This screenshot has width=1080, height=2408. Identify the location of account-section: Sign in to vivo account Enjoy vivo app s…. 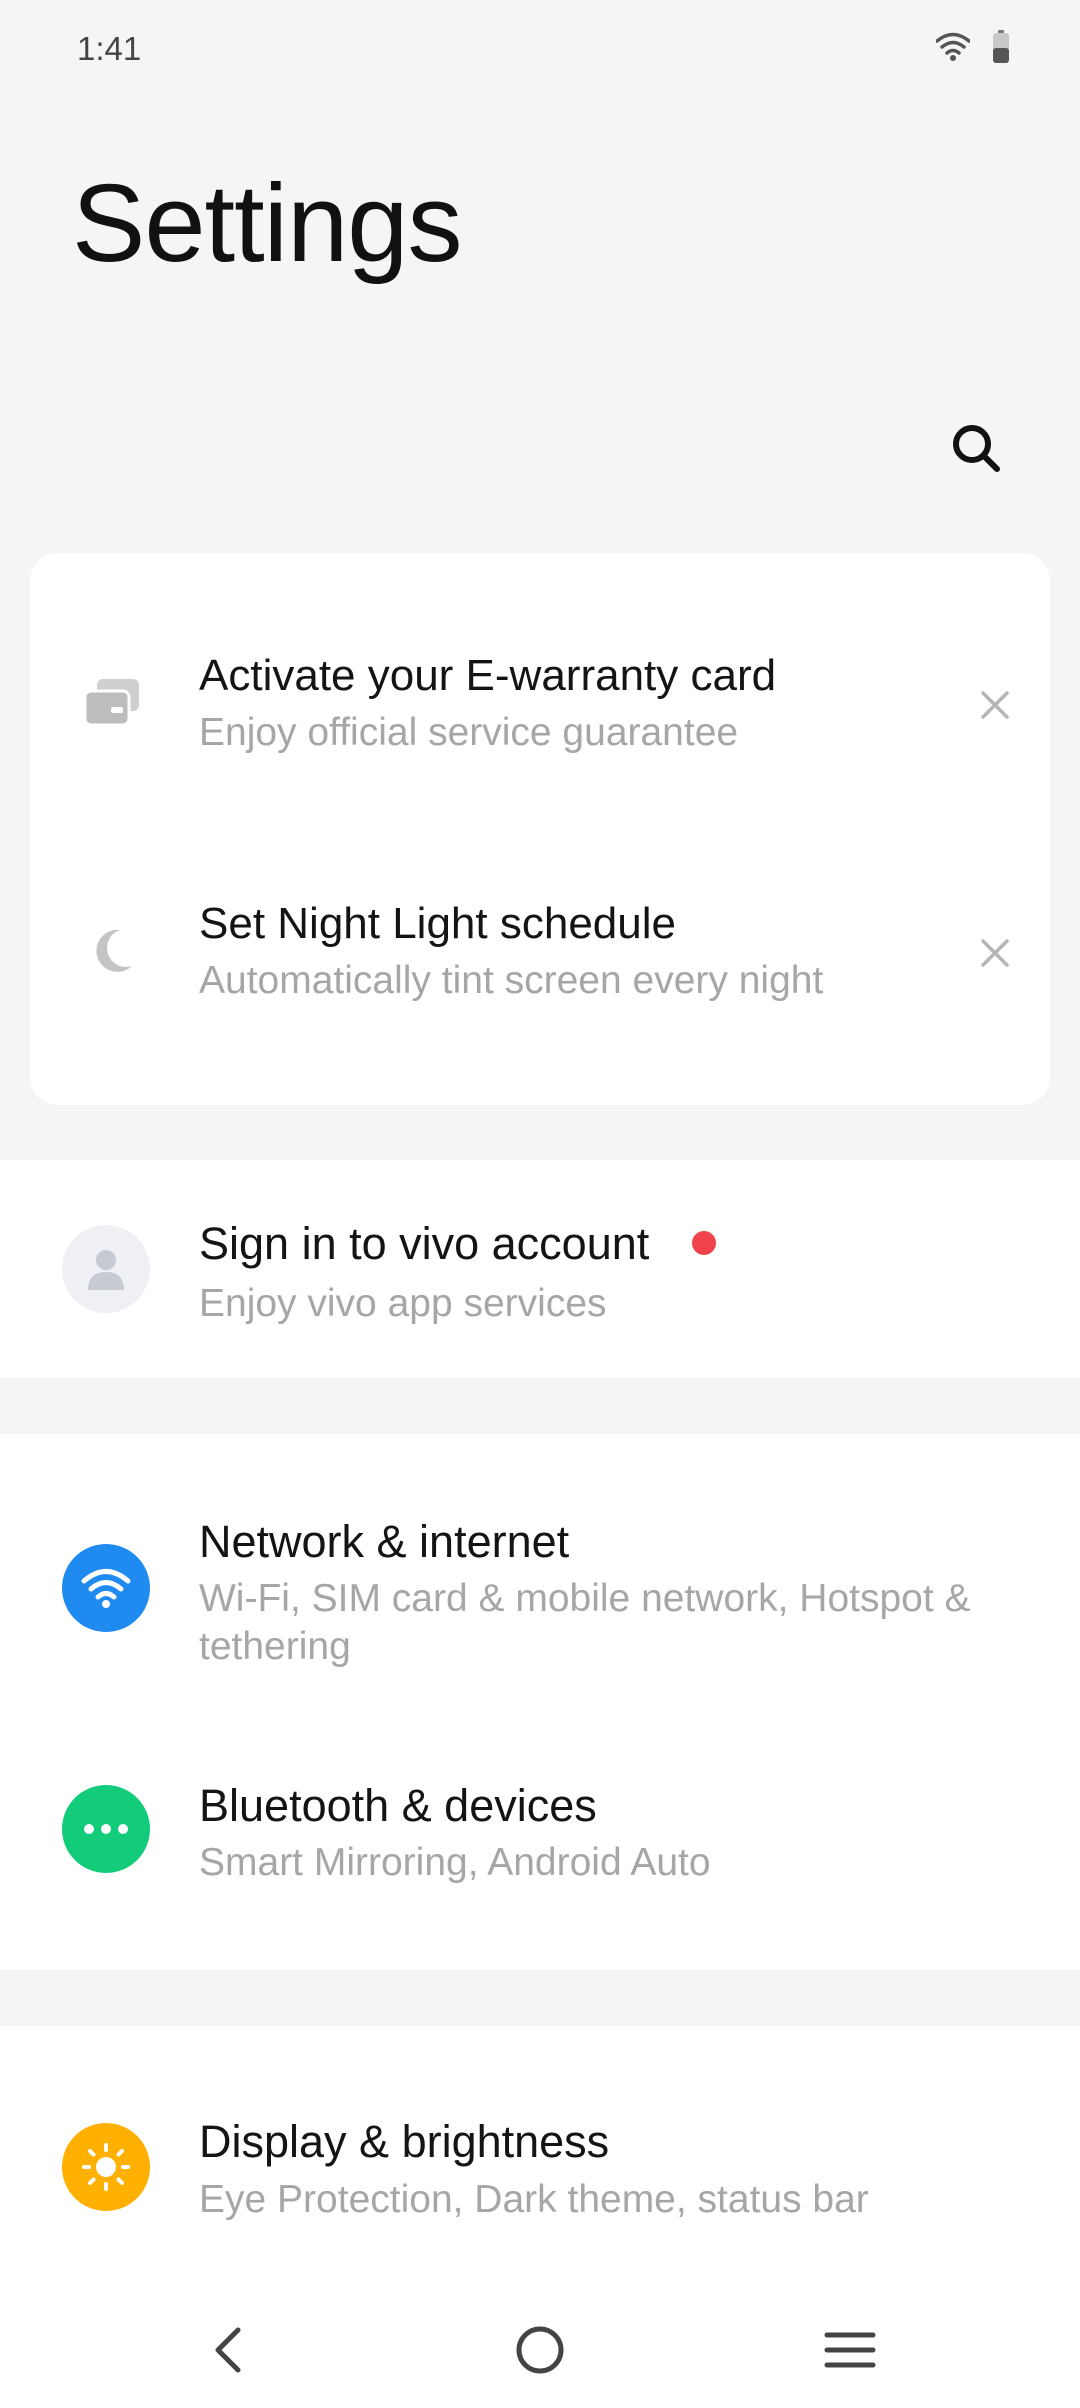
(540, 1269).